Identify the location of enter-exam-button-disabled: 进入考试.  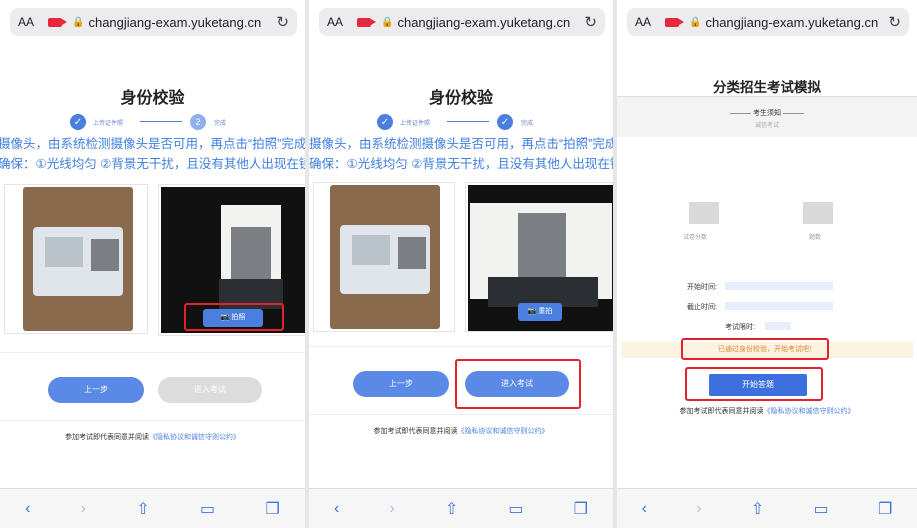
(210, 390).